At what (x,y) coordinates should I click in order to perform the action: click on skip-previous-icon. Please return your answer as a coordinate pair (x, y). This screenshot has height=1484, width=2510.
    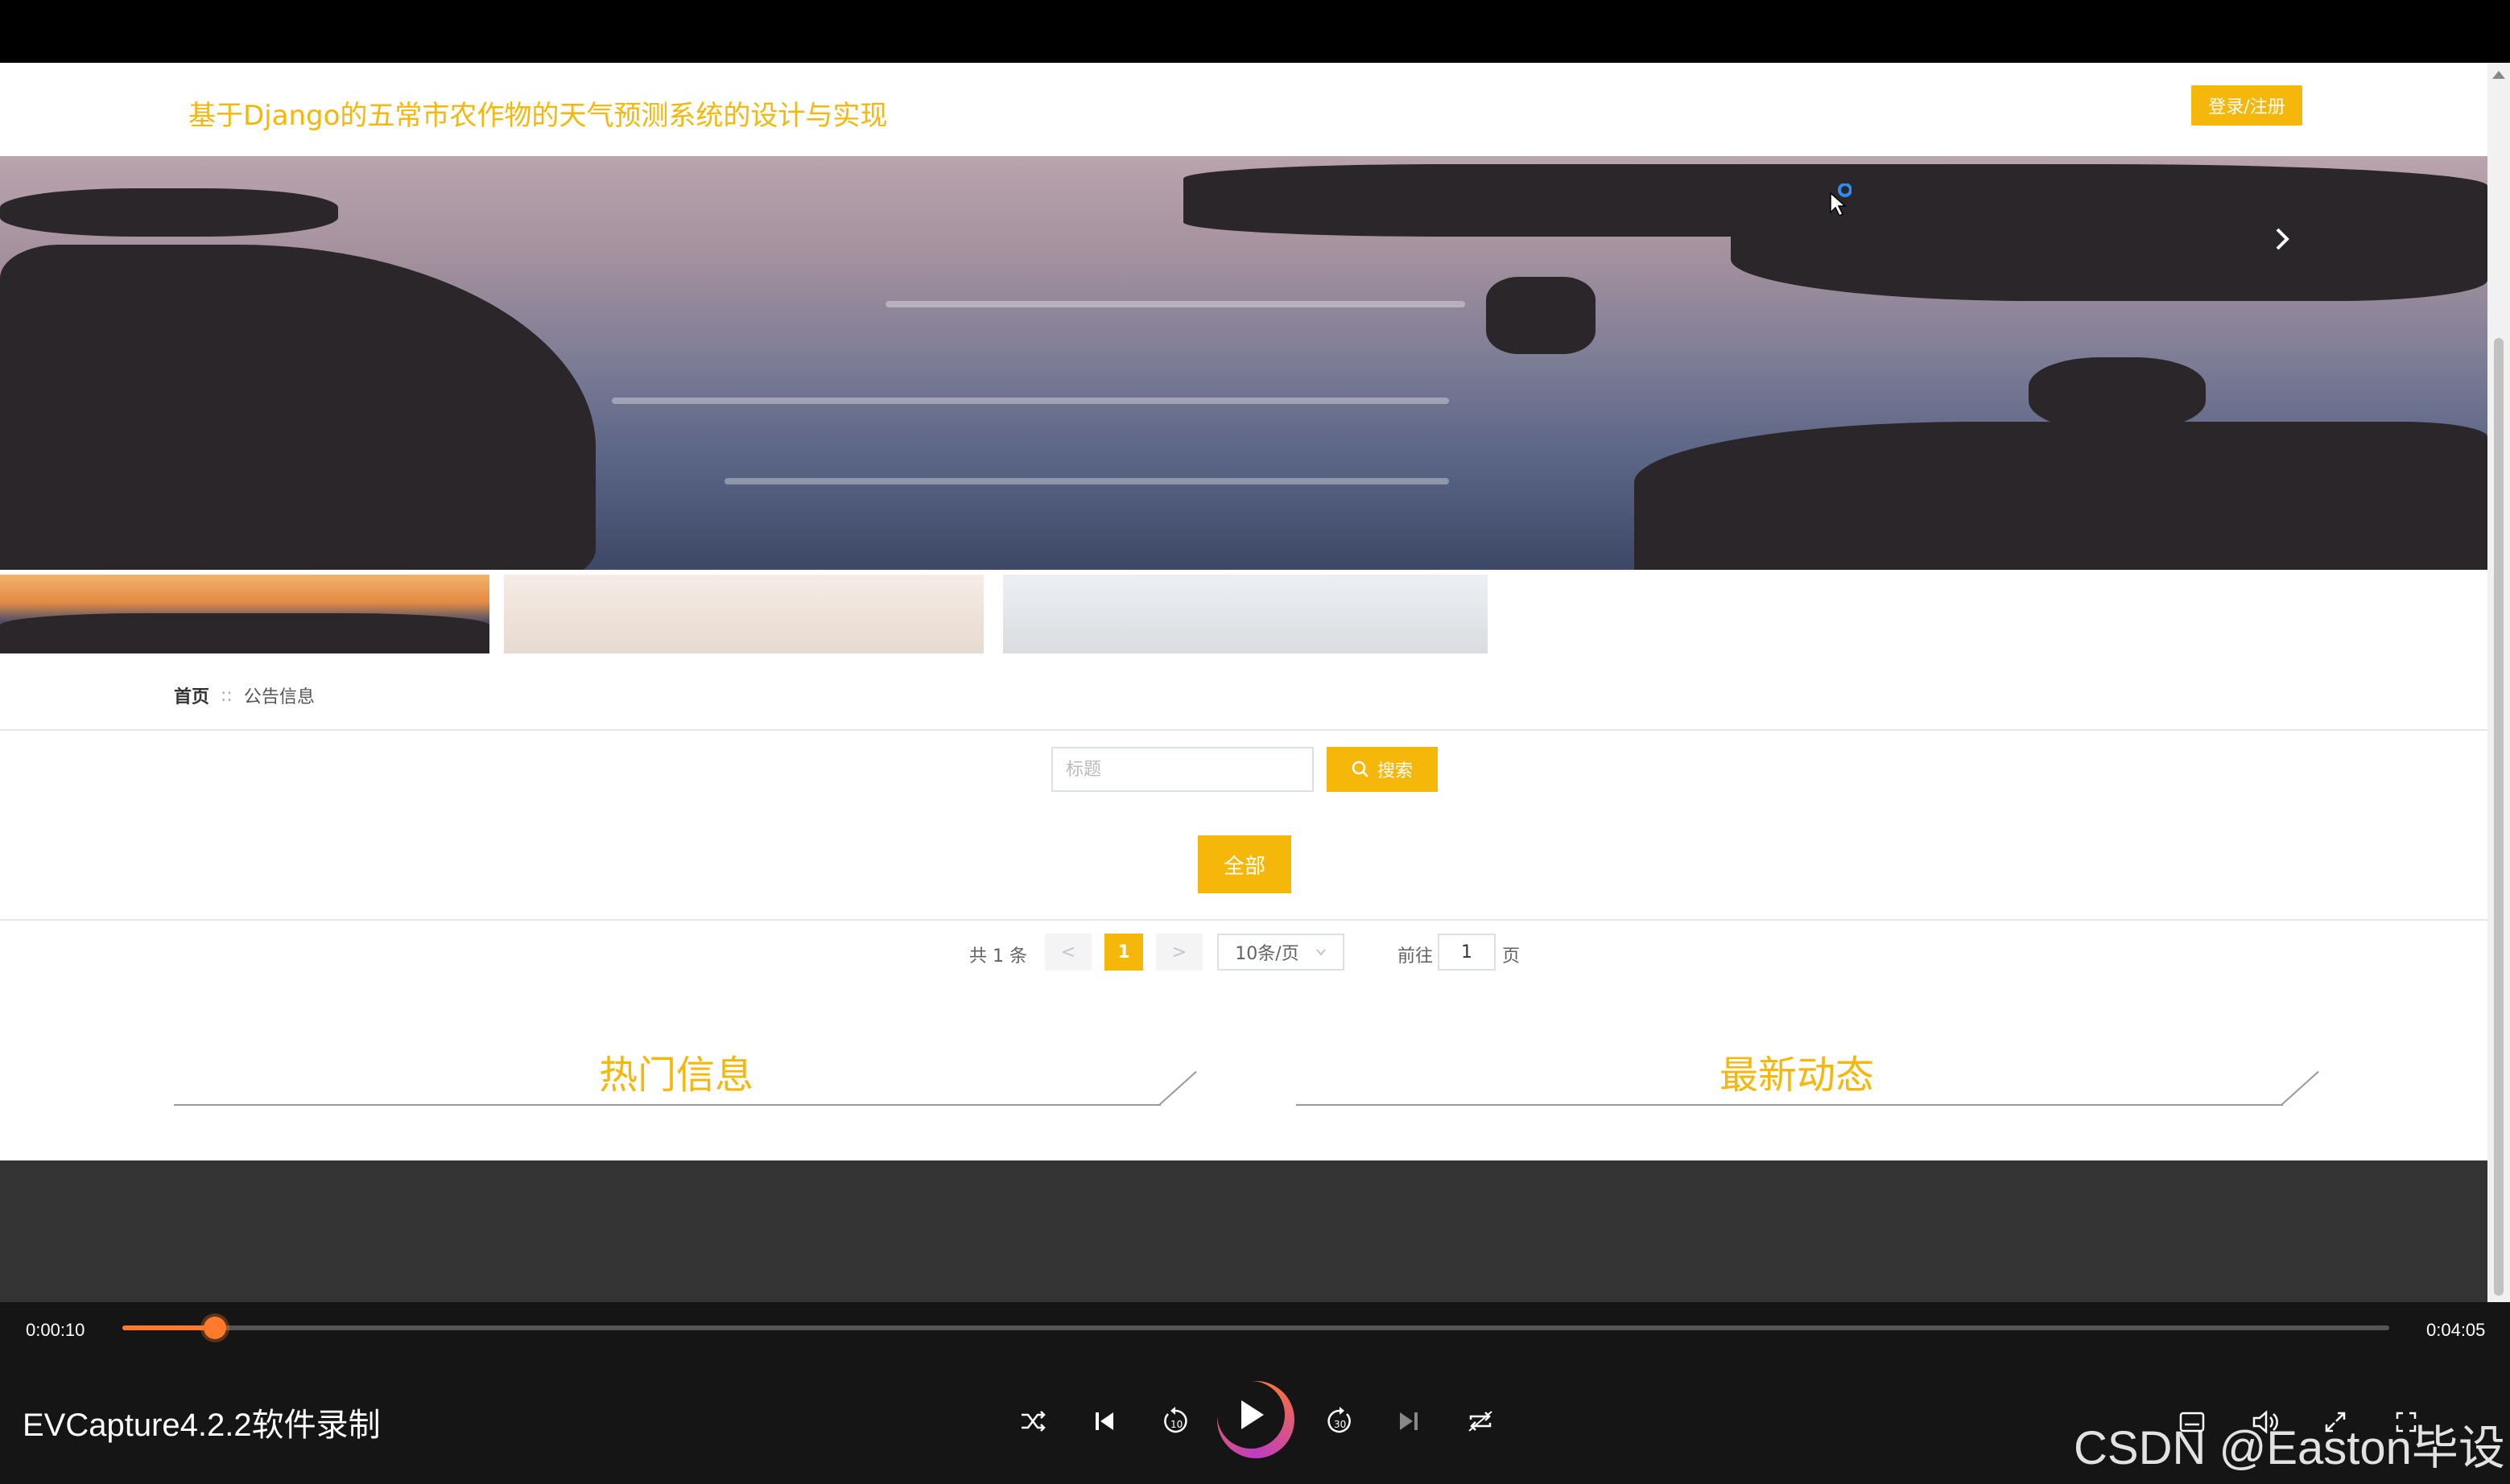
    Looking at the image, I should click on (1105, 1421).